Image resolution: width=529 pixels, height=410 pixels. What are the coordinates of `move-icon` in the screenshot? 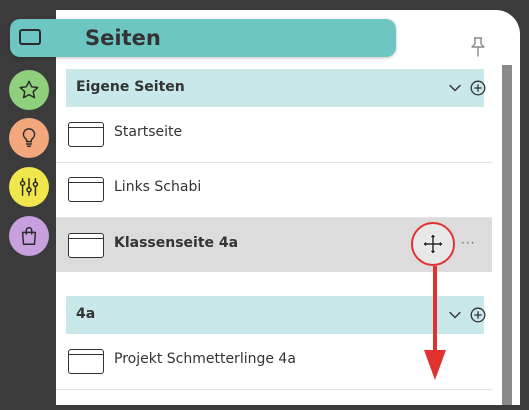 It's located at (433, 244).